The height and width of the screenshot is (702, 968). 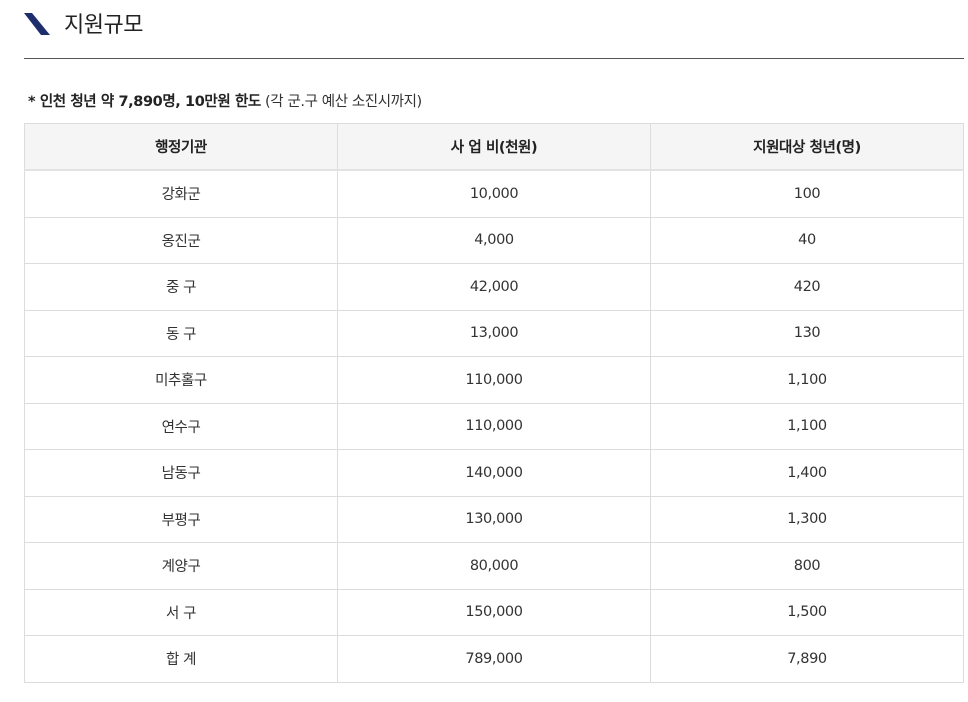 I want to click on table-row: 중 구 42,000 420, so click(x=494, y=287).